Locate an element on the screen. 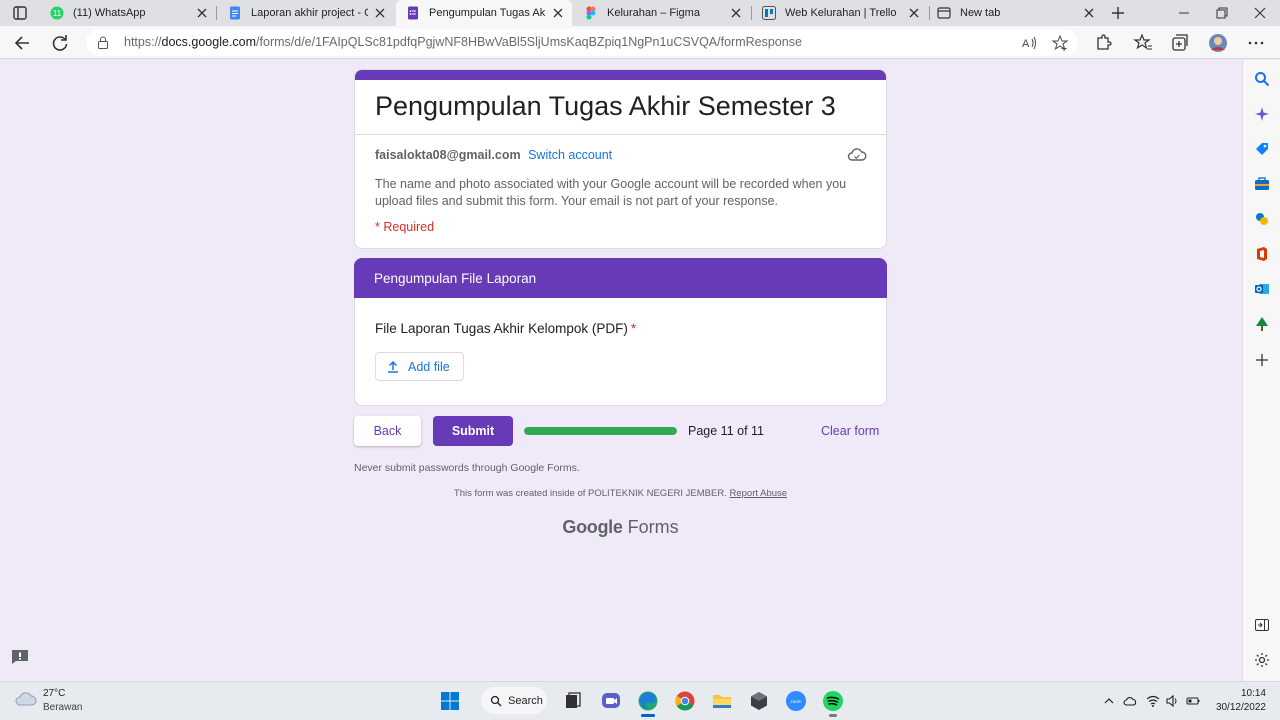 Image resolution: width=1280 pixels, height=720 pixels. tab-google-docs: Laporan akhir project - Goo is located at coordinates (306, 13).